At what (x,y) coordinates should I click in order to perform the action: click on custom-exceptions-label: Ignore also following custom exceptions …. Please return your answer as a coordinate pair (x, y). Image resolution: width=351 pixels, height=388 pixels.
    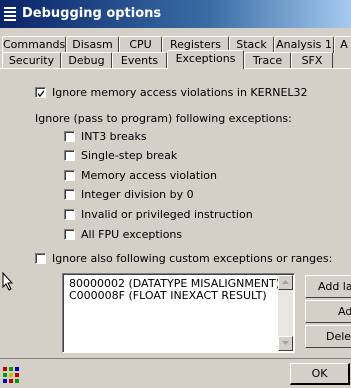
    Looking at the image, I should click on (192, 258).